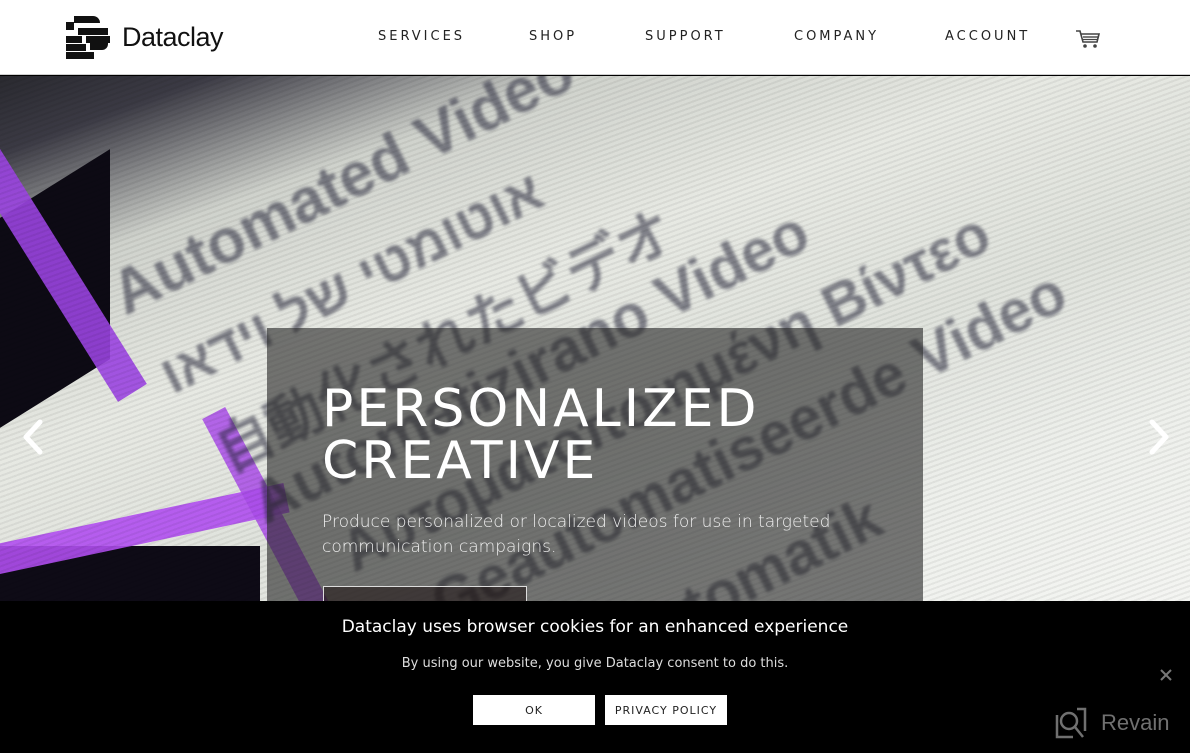  What do you see at coordinates (1071, 723) in the screenshot?
I see `revain-logo-icon` at bounding box center [1071, 723].